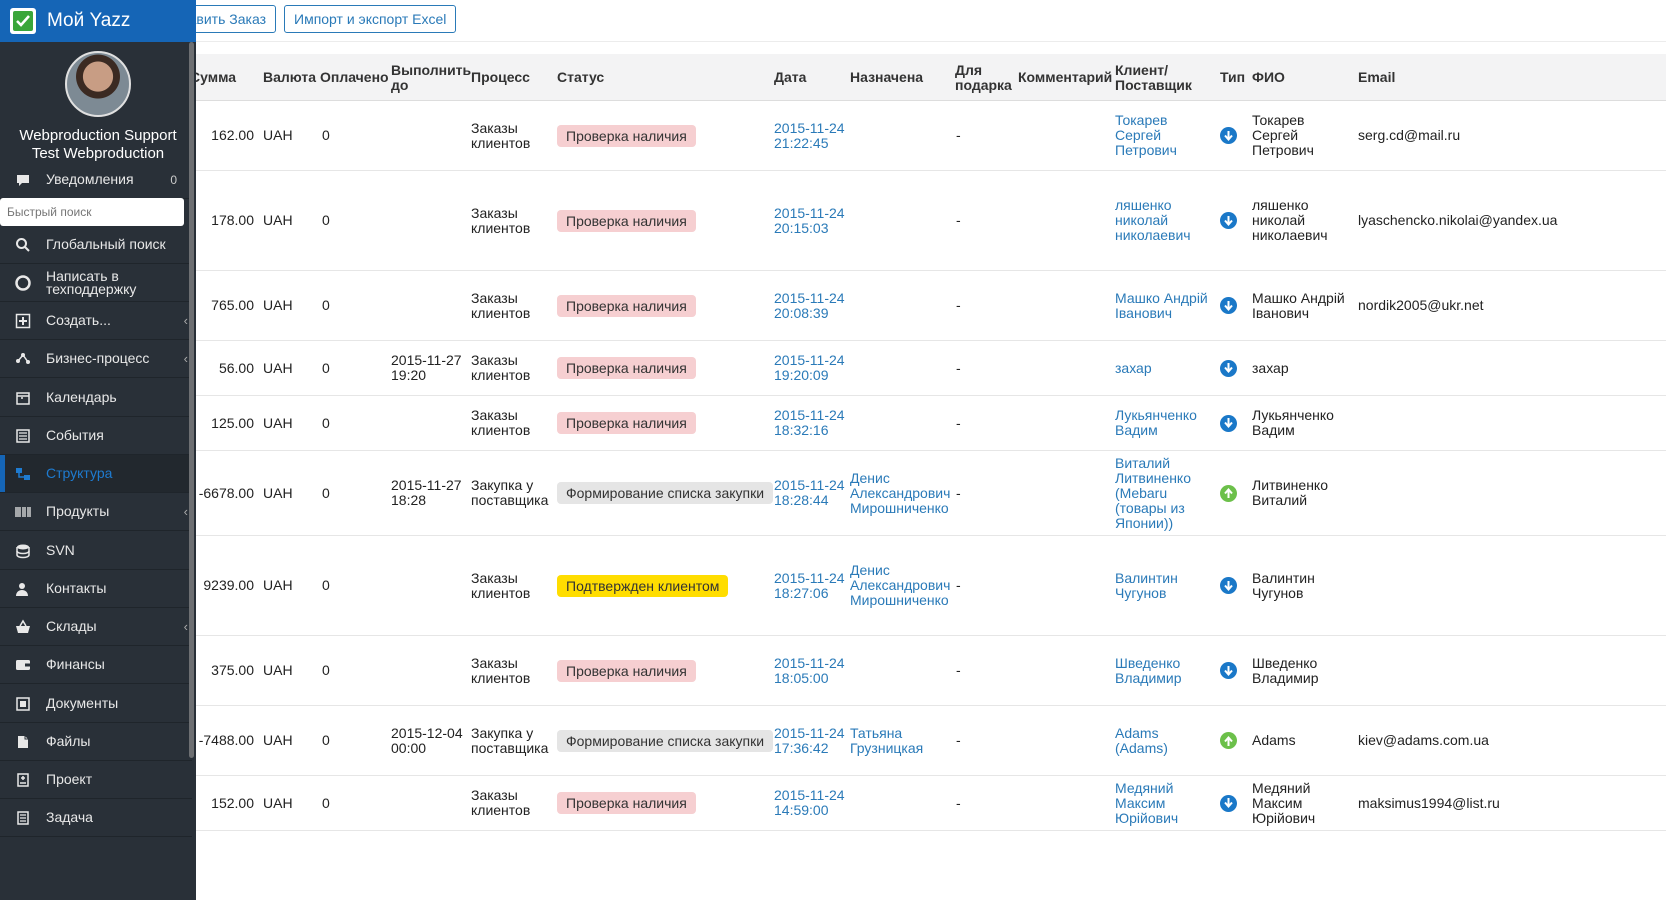  What do you see at coordinates (96, 436) in the screenshot?
I see `sidebar-item-6: События` at bounding box center [96, 436].